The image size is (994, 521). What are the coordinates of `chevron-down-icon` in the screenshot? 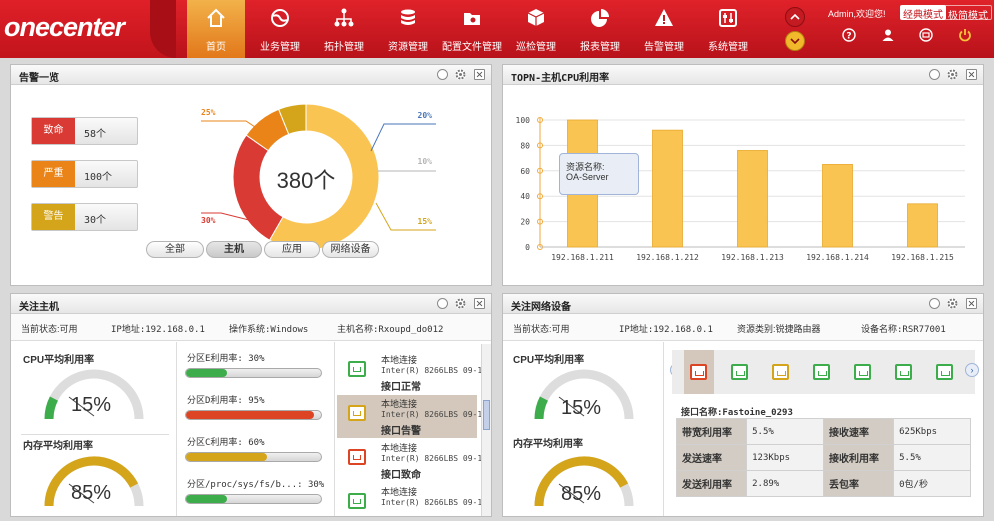 It's located at (795, 41).